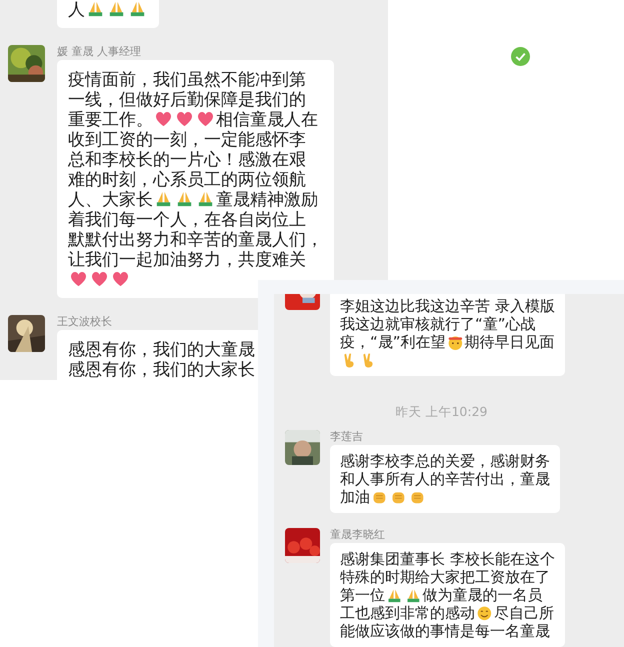  I want to click on sender-name: 媛 童晟 人事经理, so click(99, 51).